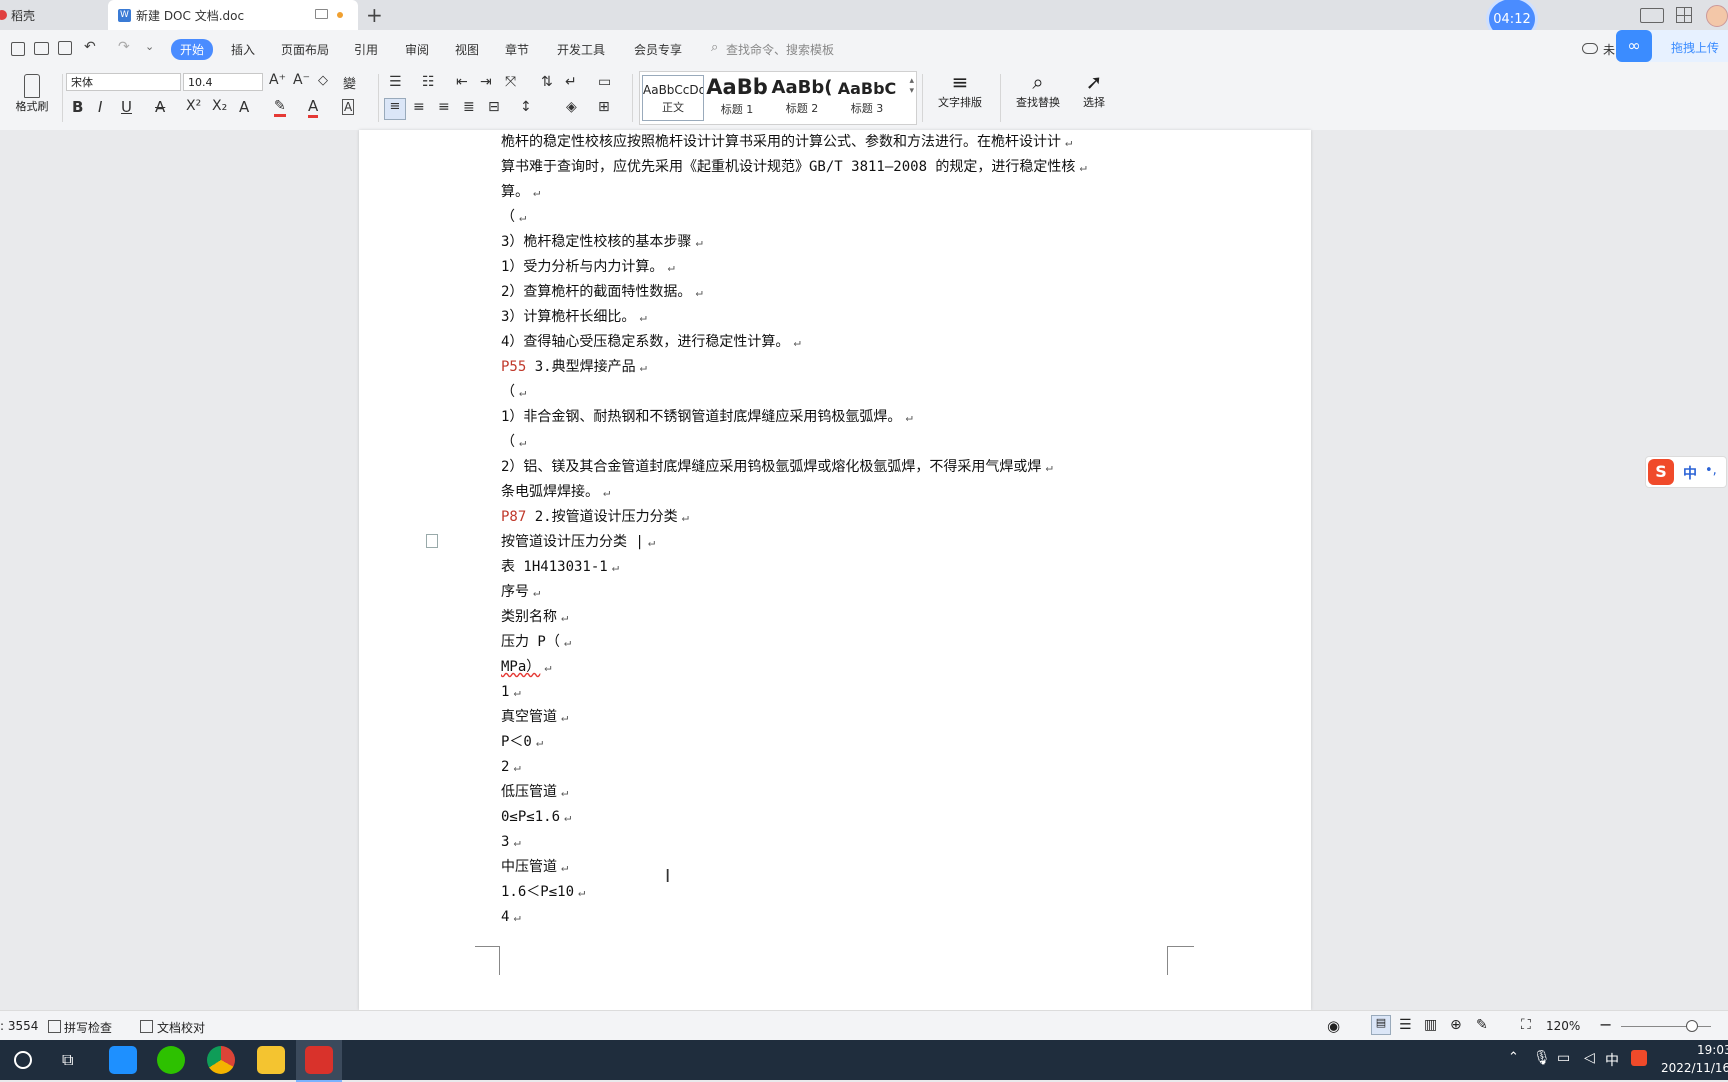 The height and width of the screenshot is (1082, 1728). Describe the element at coordinates (23, 1060) in the screenshot. I see `start-search-icon` at that location.